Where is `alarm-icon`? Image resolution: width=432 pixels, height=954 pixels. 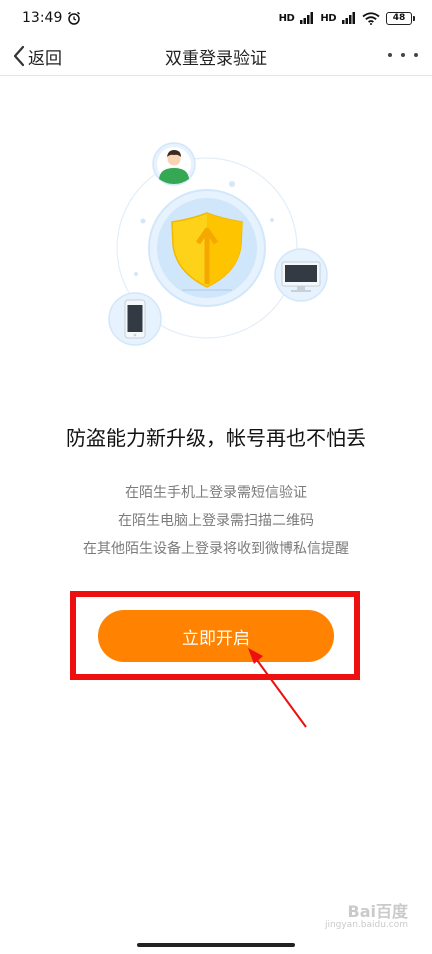
alarm-icon is located at coordinates (74, 18).